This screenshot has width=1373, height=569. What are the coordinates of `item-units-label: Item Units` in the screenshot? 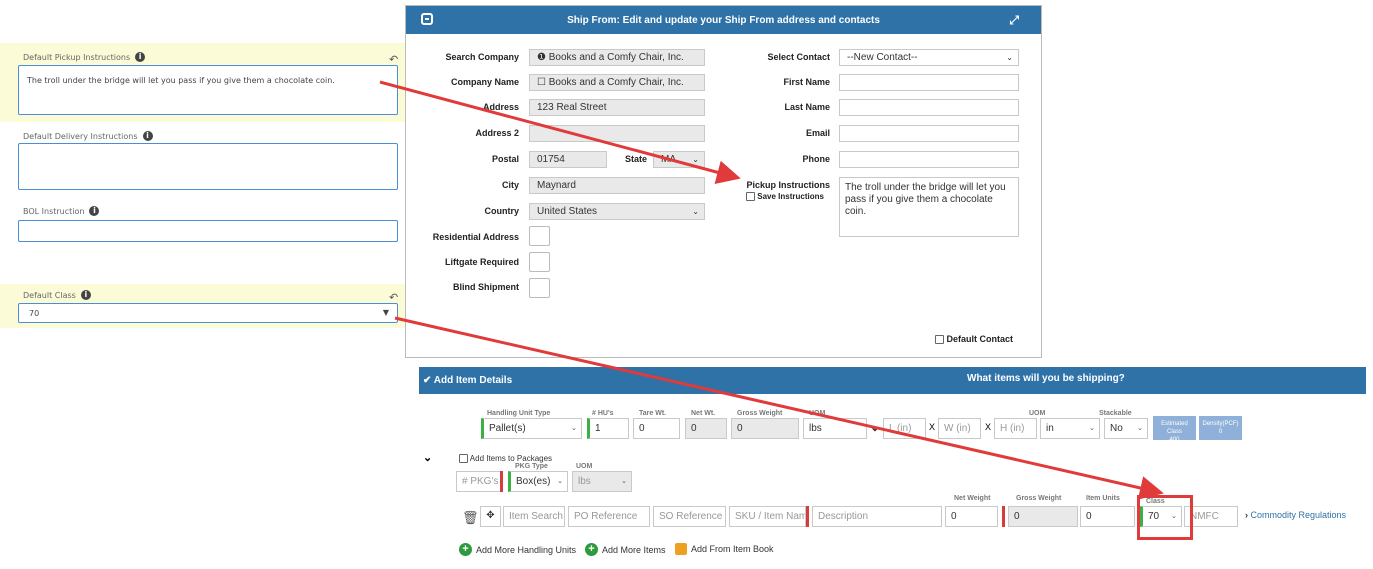 It's located at (1103, 498).